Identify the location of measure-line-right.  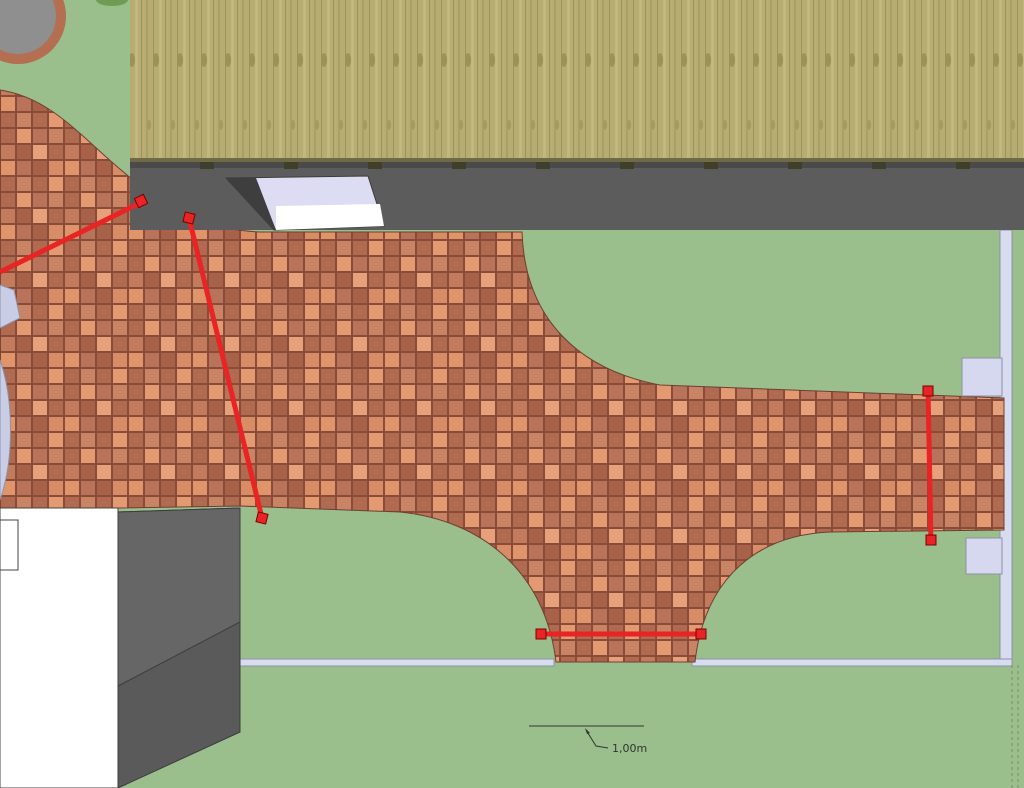
(929, 466).